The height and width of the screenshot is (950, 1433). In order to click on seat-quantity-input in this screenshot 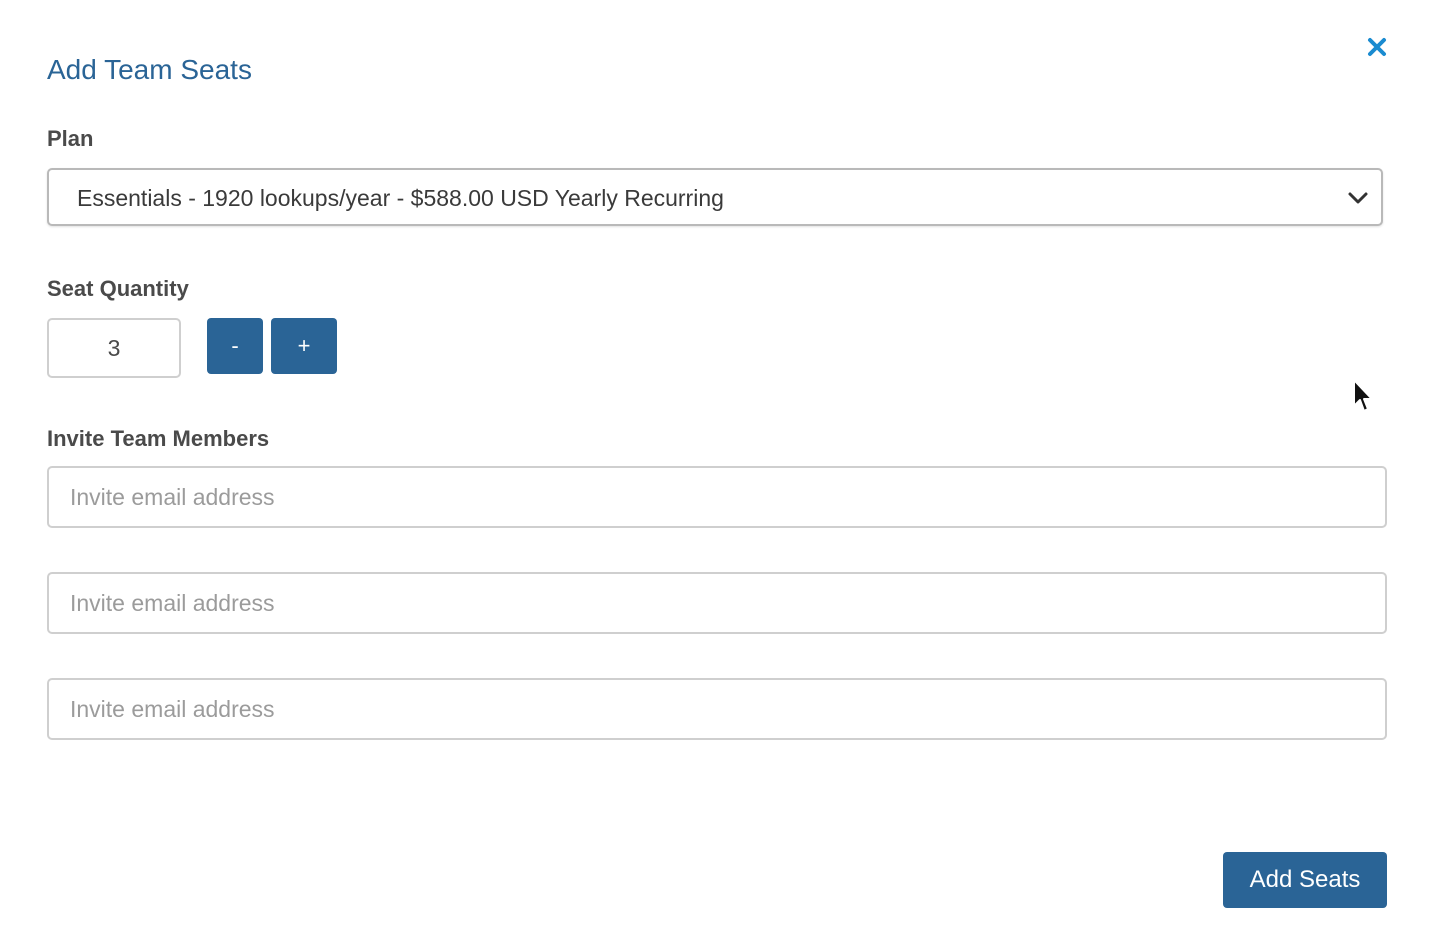, I will do `click(114, 348)`.